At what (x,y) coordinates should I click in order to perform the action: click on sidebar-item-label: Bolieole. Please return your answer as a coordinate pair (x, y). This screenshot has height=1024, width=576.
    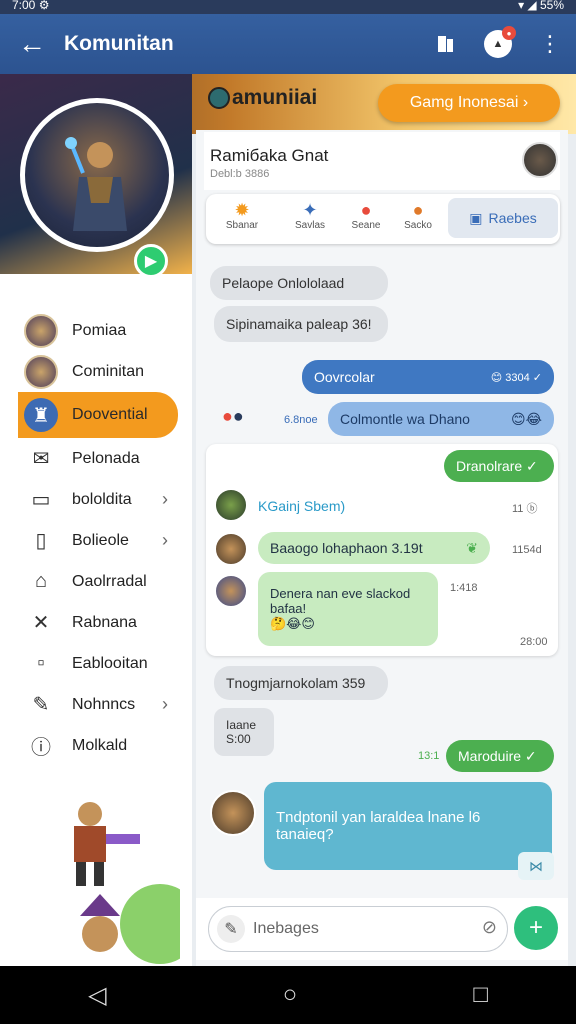
    Looking at the image, I should click on (100, 540).